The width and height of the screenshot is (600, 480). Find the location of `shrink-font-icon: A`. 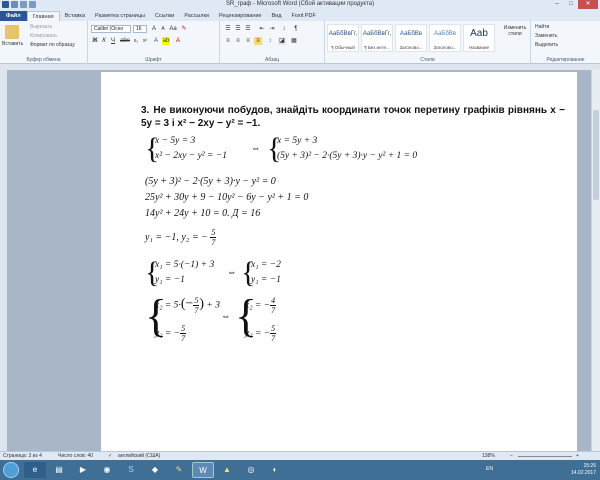

shrink-font-icon: A is located at coordinates (163, 29).